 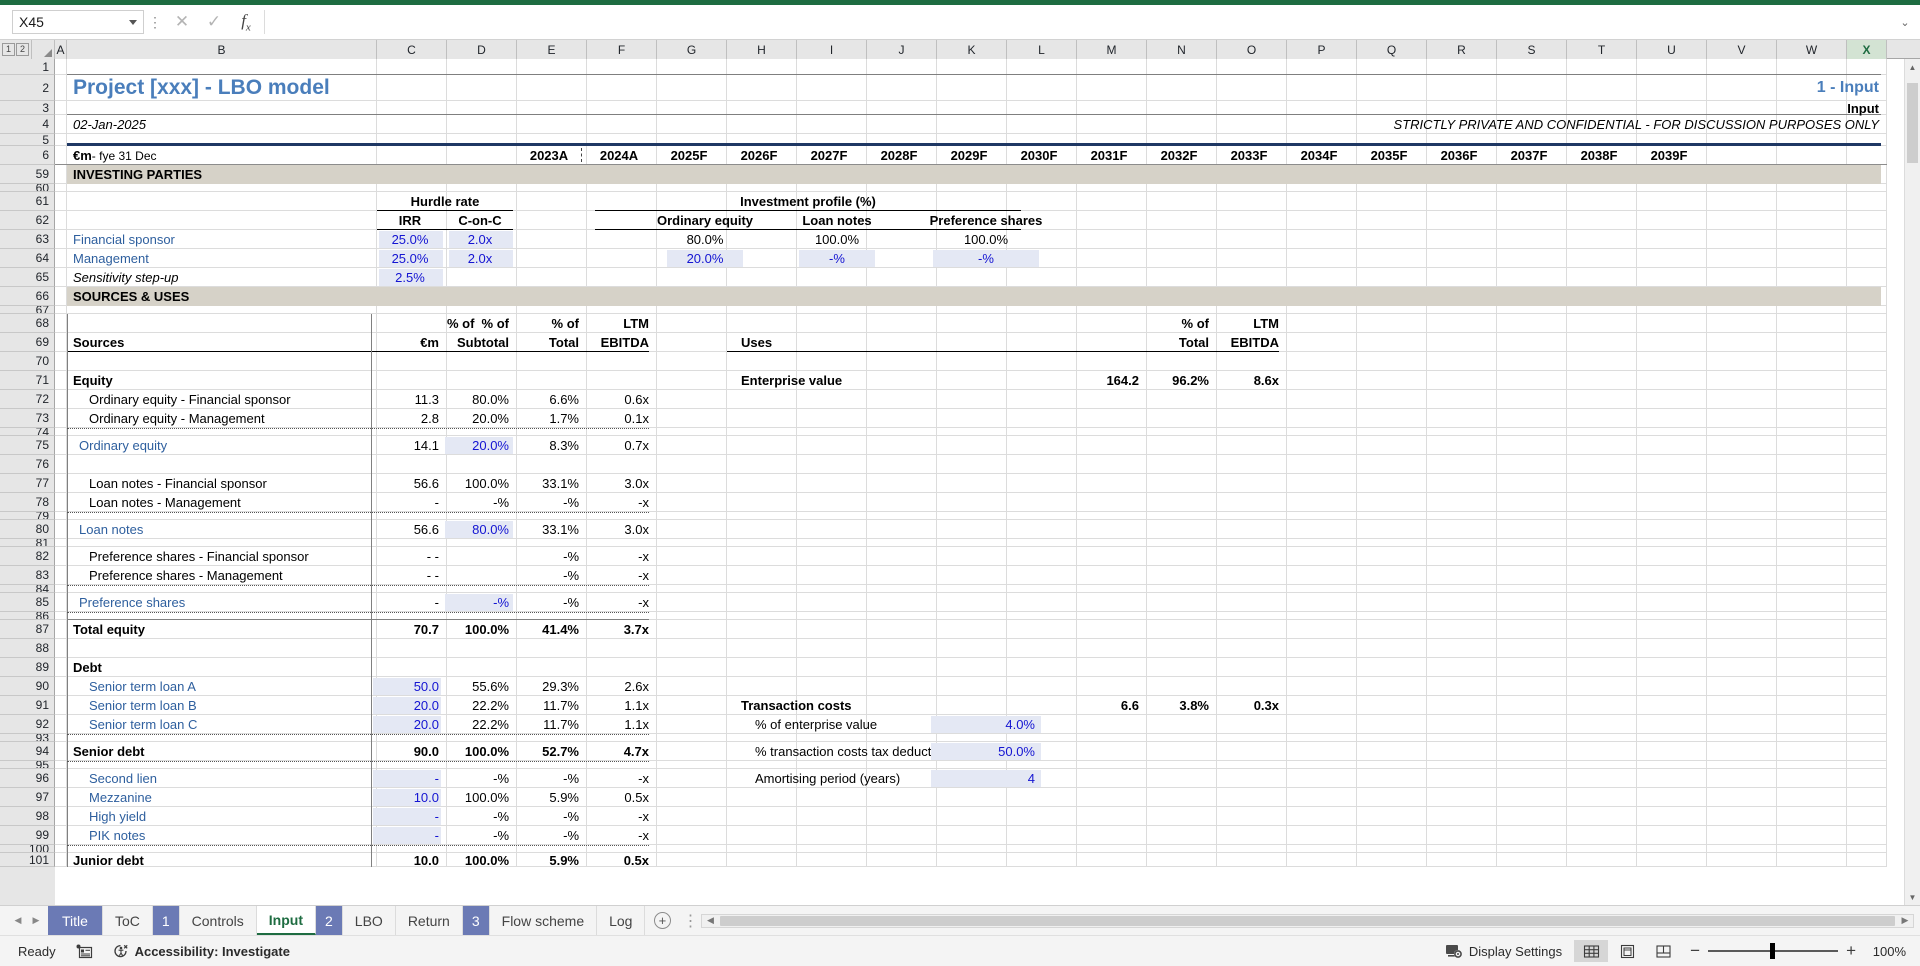 I want to click on row-header-96: 96, so click(x=27, y=778).